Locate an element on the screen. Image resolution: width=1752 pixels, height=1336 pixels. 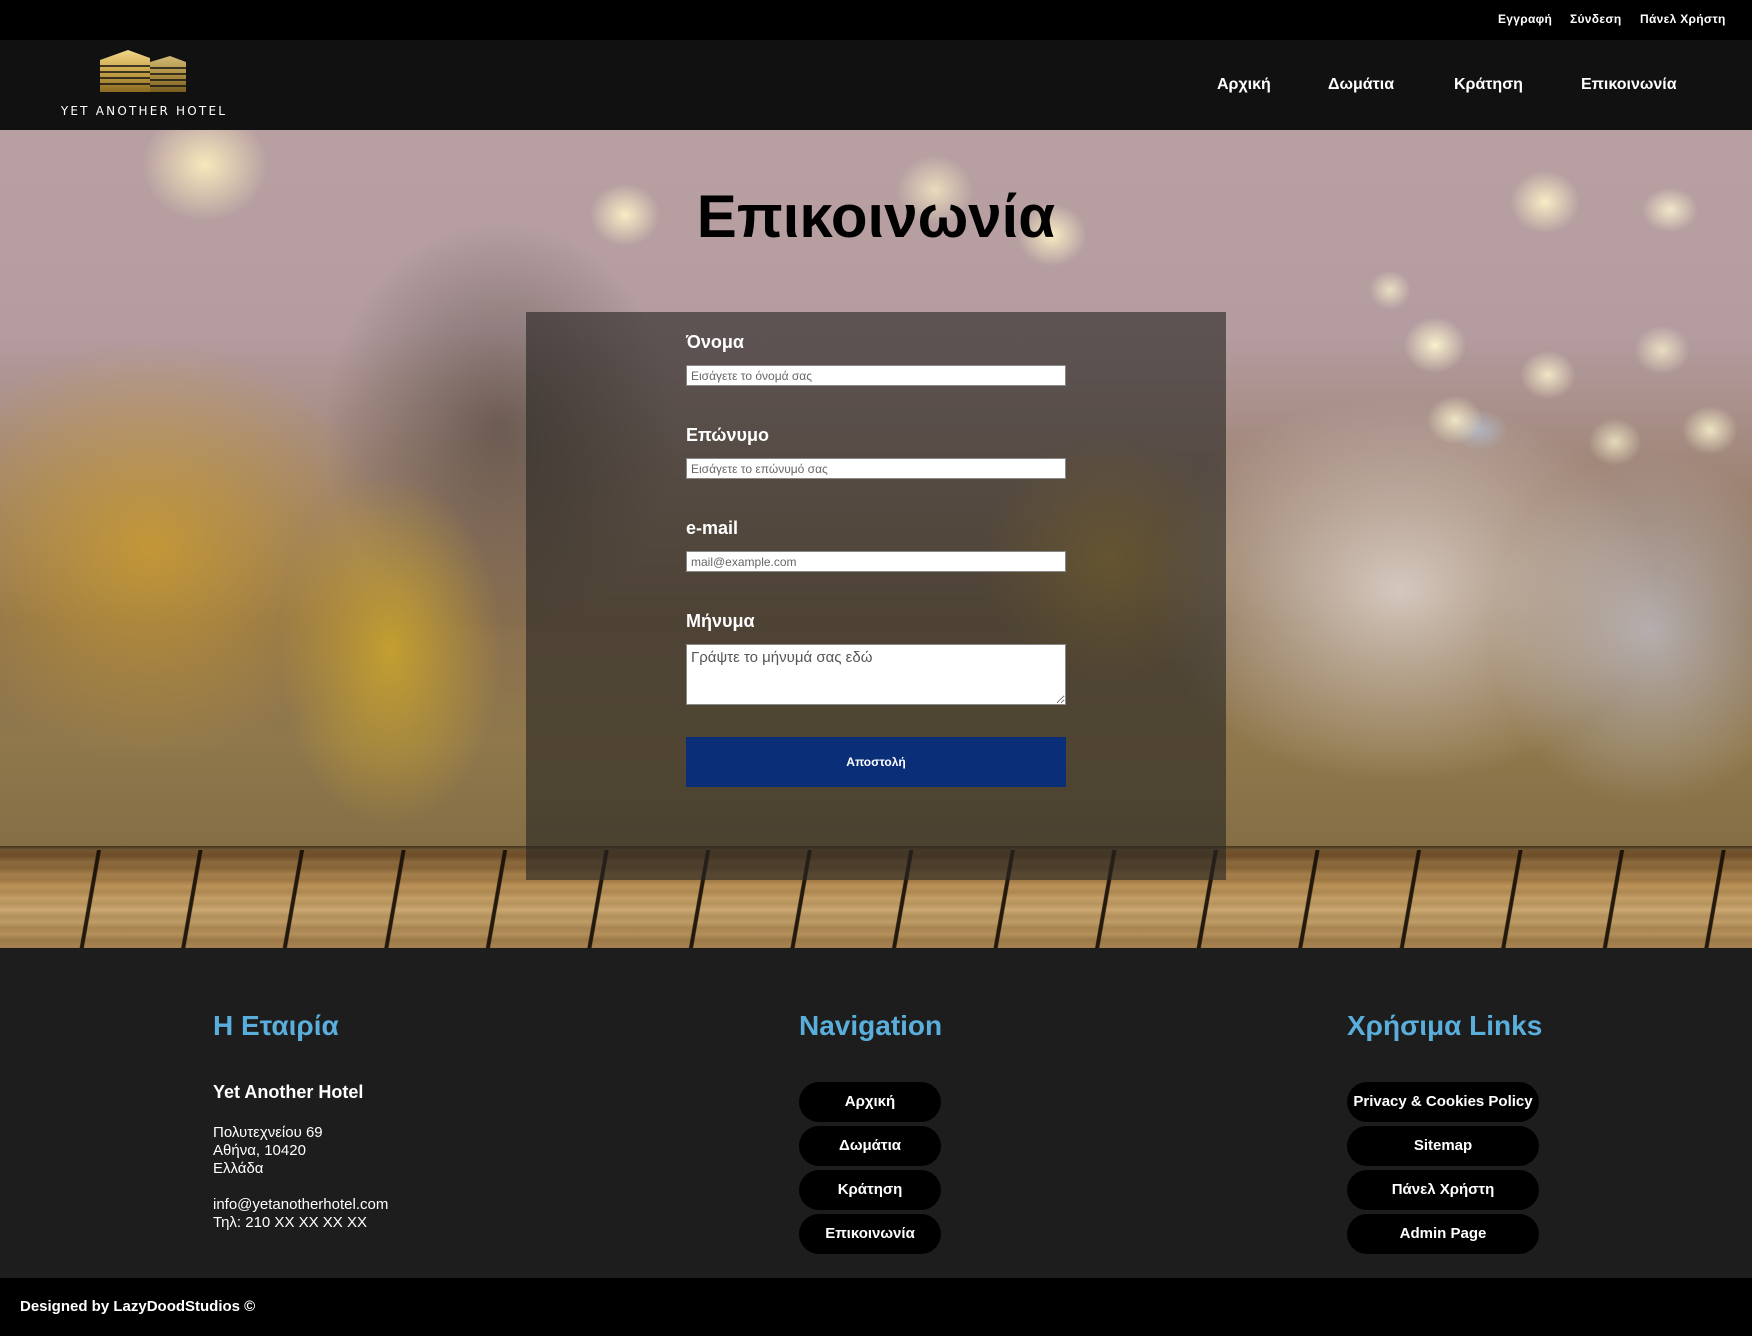
hotel-logo: YET ANOTHER HOTEL is located at coordinates (144, 85).